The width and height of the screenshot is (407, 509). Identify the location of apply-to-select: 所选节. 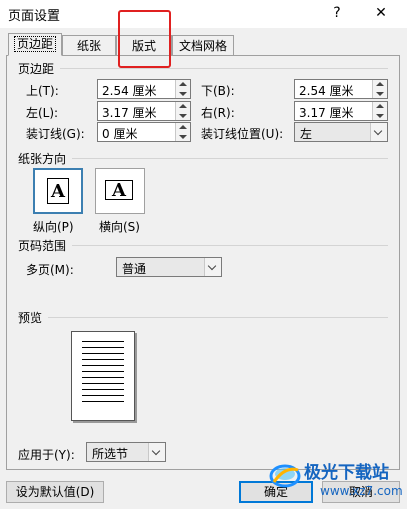
(126, 452).